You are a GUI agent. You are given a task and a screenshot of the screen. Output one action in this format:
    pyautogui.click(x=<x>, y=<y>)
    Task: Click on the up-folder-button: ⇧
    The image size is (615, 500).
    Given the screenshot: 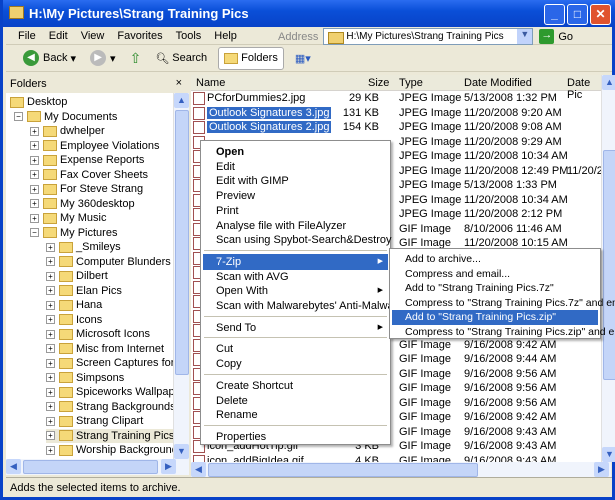 What is the action you would take?
    pyautogui.click(x=136, y=58)
    